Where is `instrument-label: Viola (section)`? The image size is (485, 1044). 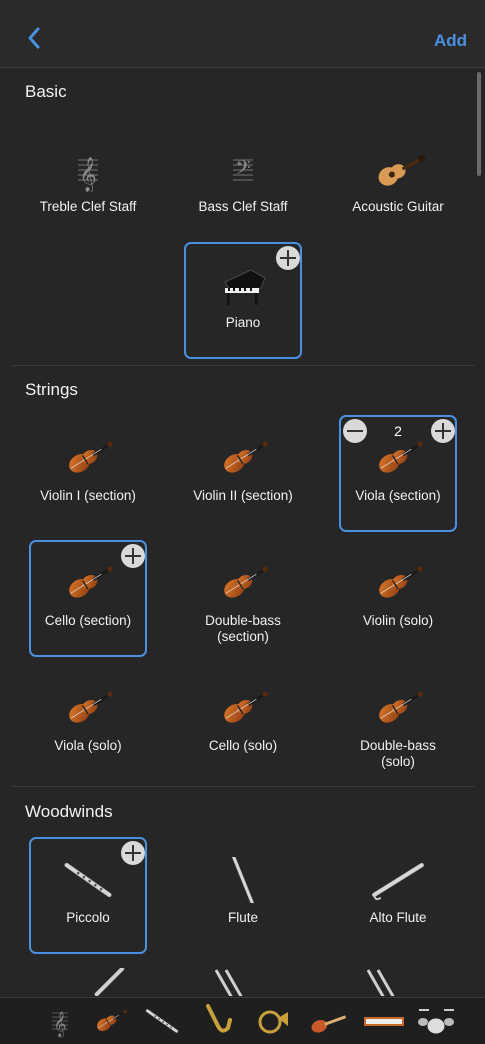 instrument-label: Viola (section) is located at coordinates (398, 495).